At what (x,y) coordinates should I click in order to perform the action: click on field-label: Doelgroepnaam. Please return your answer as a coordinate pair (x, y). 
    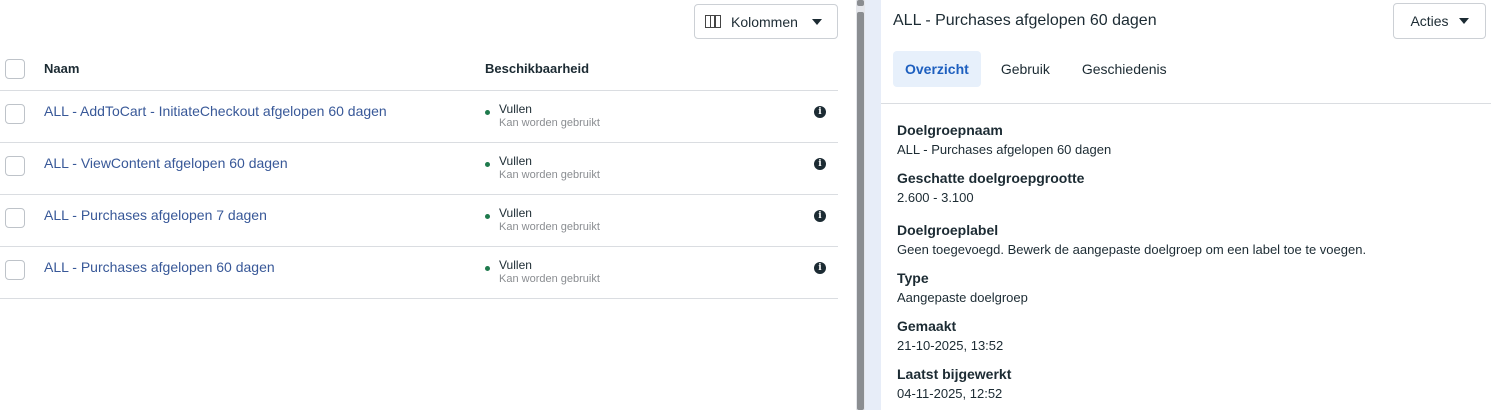
    Looking at the image, I should click on (950, 130).